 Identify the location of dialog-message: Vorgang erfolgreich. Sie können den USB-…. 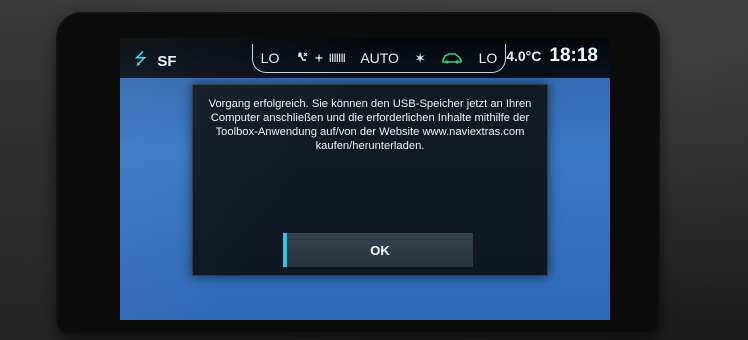
(370, 125).